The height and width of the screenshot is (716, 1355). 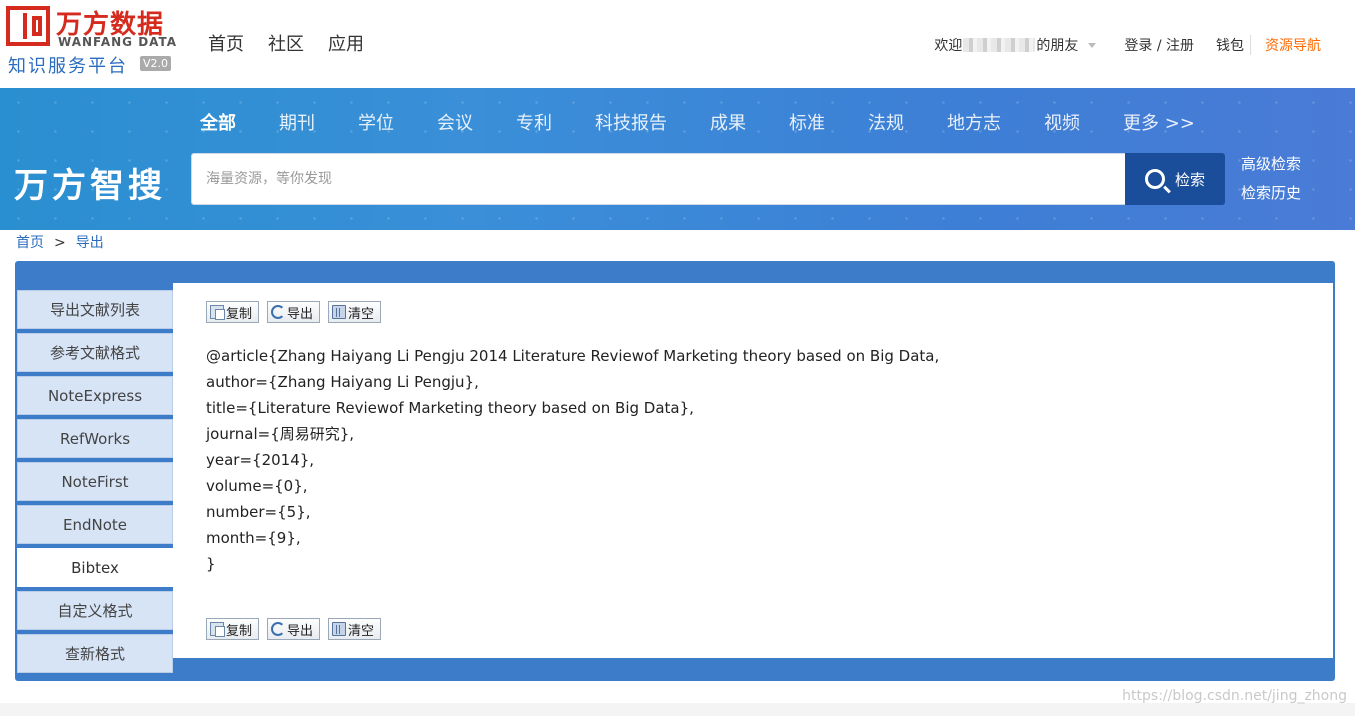 What do you see at coordinates (280, 434) in the screenshot?
I see `bibtex-line: journal={周易研究},` at bounding box center [280, 434].